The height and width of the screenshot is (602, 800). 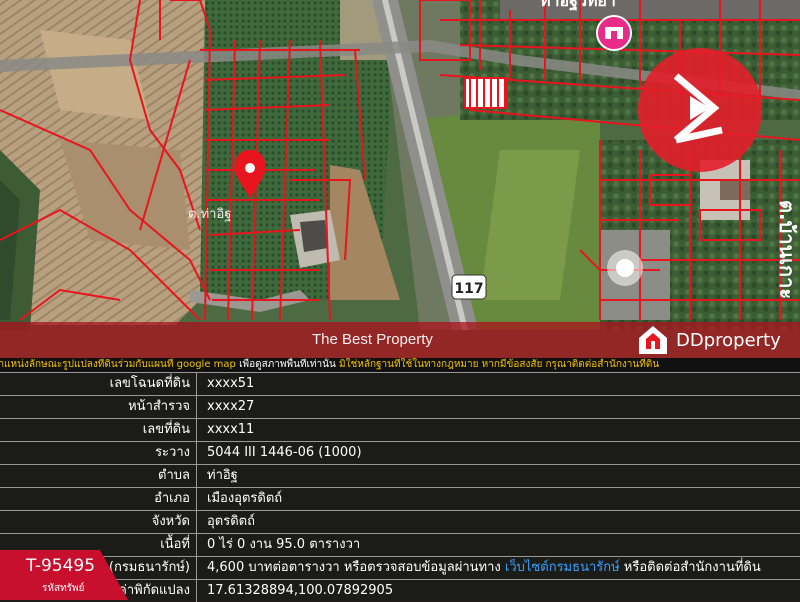 I want to click on road-label: ต.บ้านเกาะ, so click(x=787, y=249).